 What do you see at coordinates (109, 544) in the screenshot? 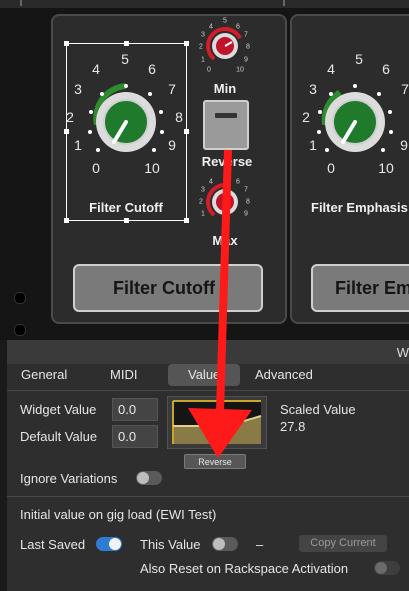
I see `last-saved-toggle` at bounding box center [109, 544].